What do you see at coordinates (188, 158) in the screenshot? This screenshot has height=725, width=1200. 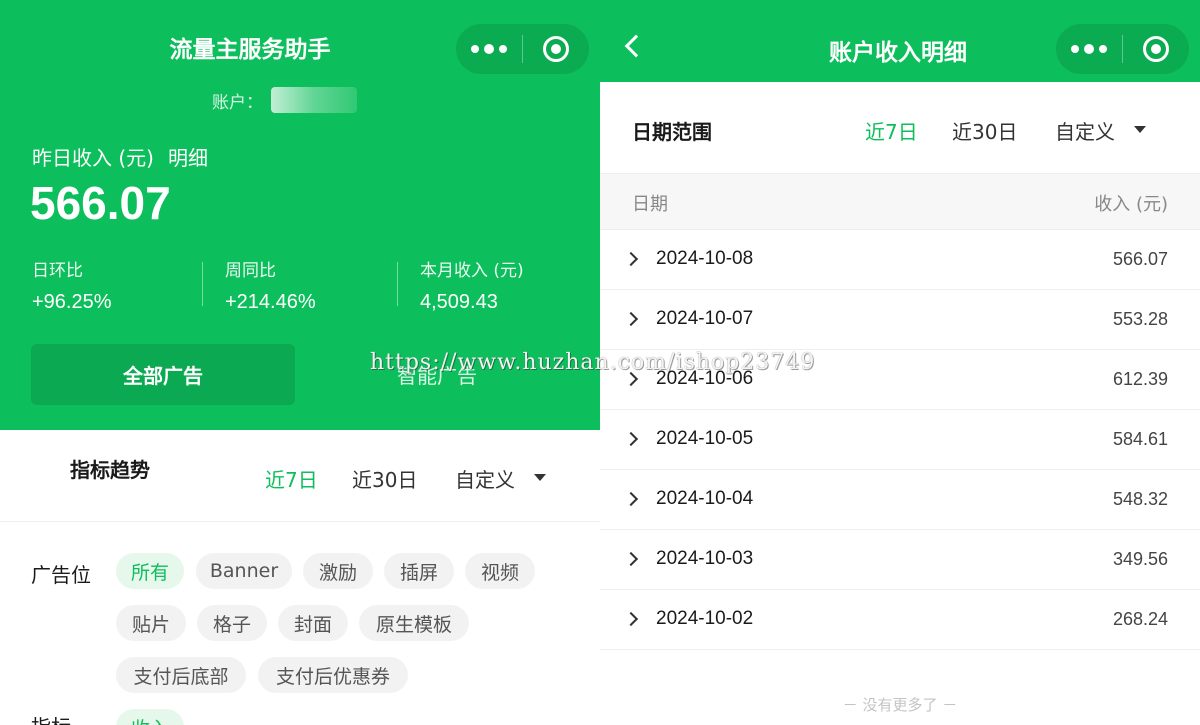 I see `detail-link: 明细` at bounding box center [188, 158].